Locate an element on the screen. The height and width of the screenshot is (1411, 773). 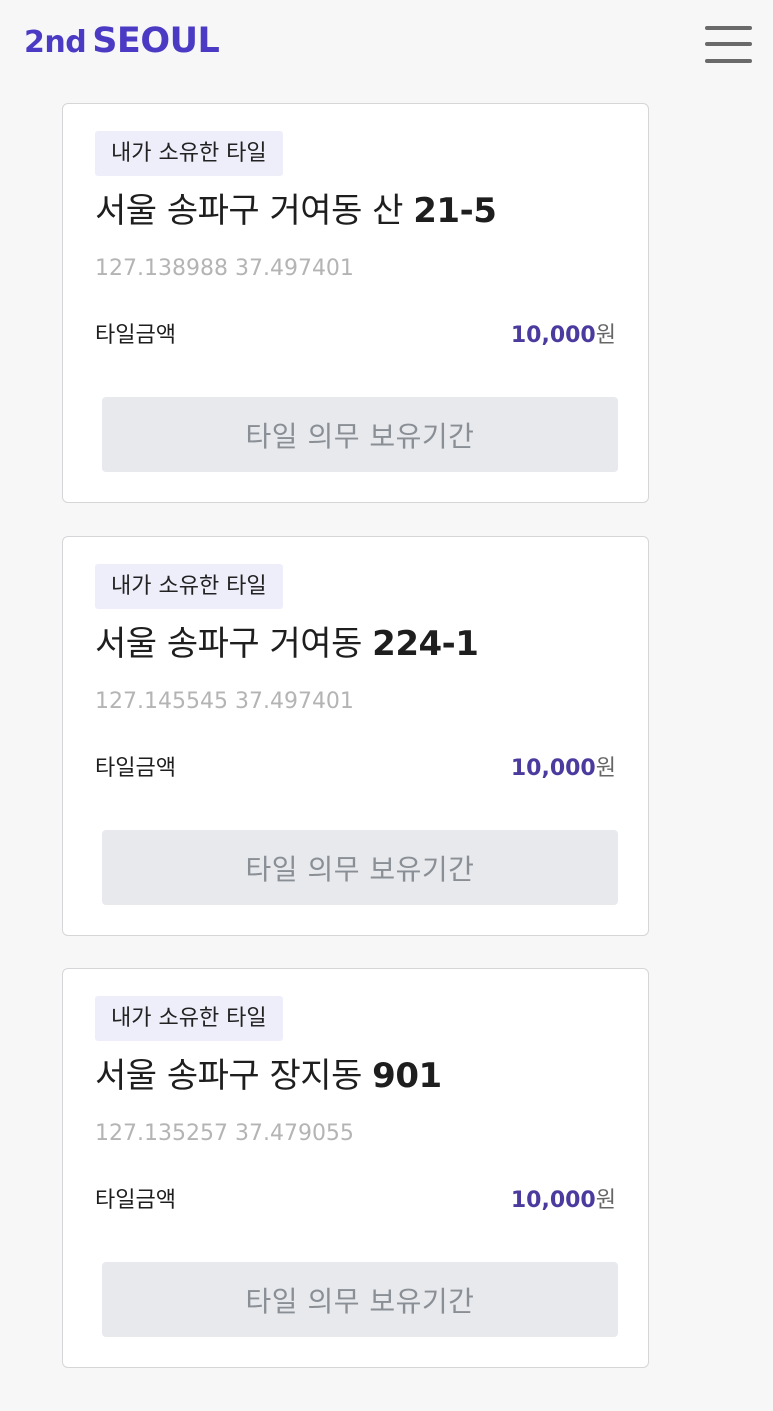
hamburger-menu-icon is located at coordinates (729, 46).